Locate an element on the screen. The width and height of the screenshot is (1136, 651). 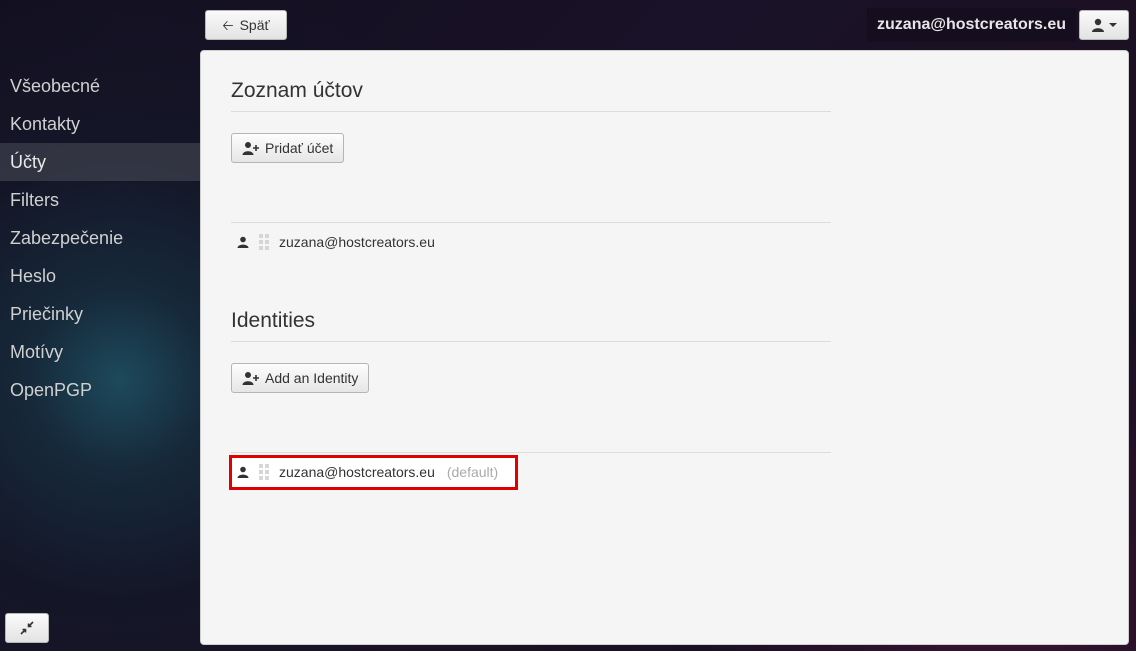
collapse-button is located at coordinates (27, 628).